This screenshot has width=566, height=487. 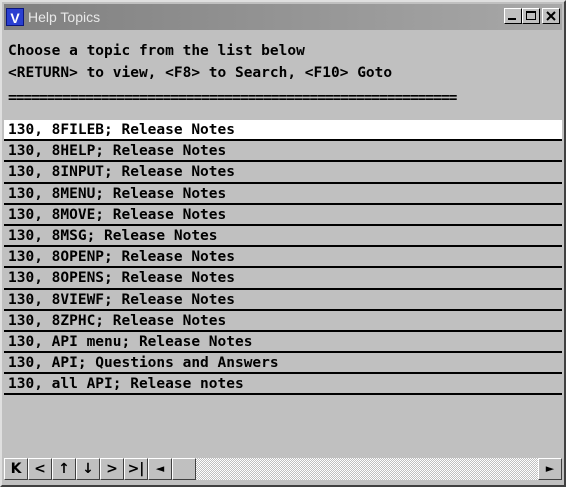 I want to click on list-item-selected: 130, 8FILEB; Release Notes, so click(x=283, y=131).